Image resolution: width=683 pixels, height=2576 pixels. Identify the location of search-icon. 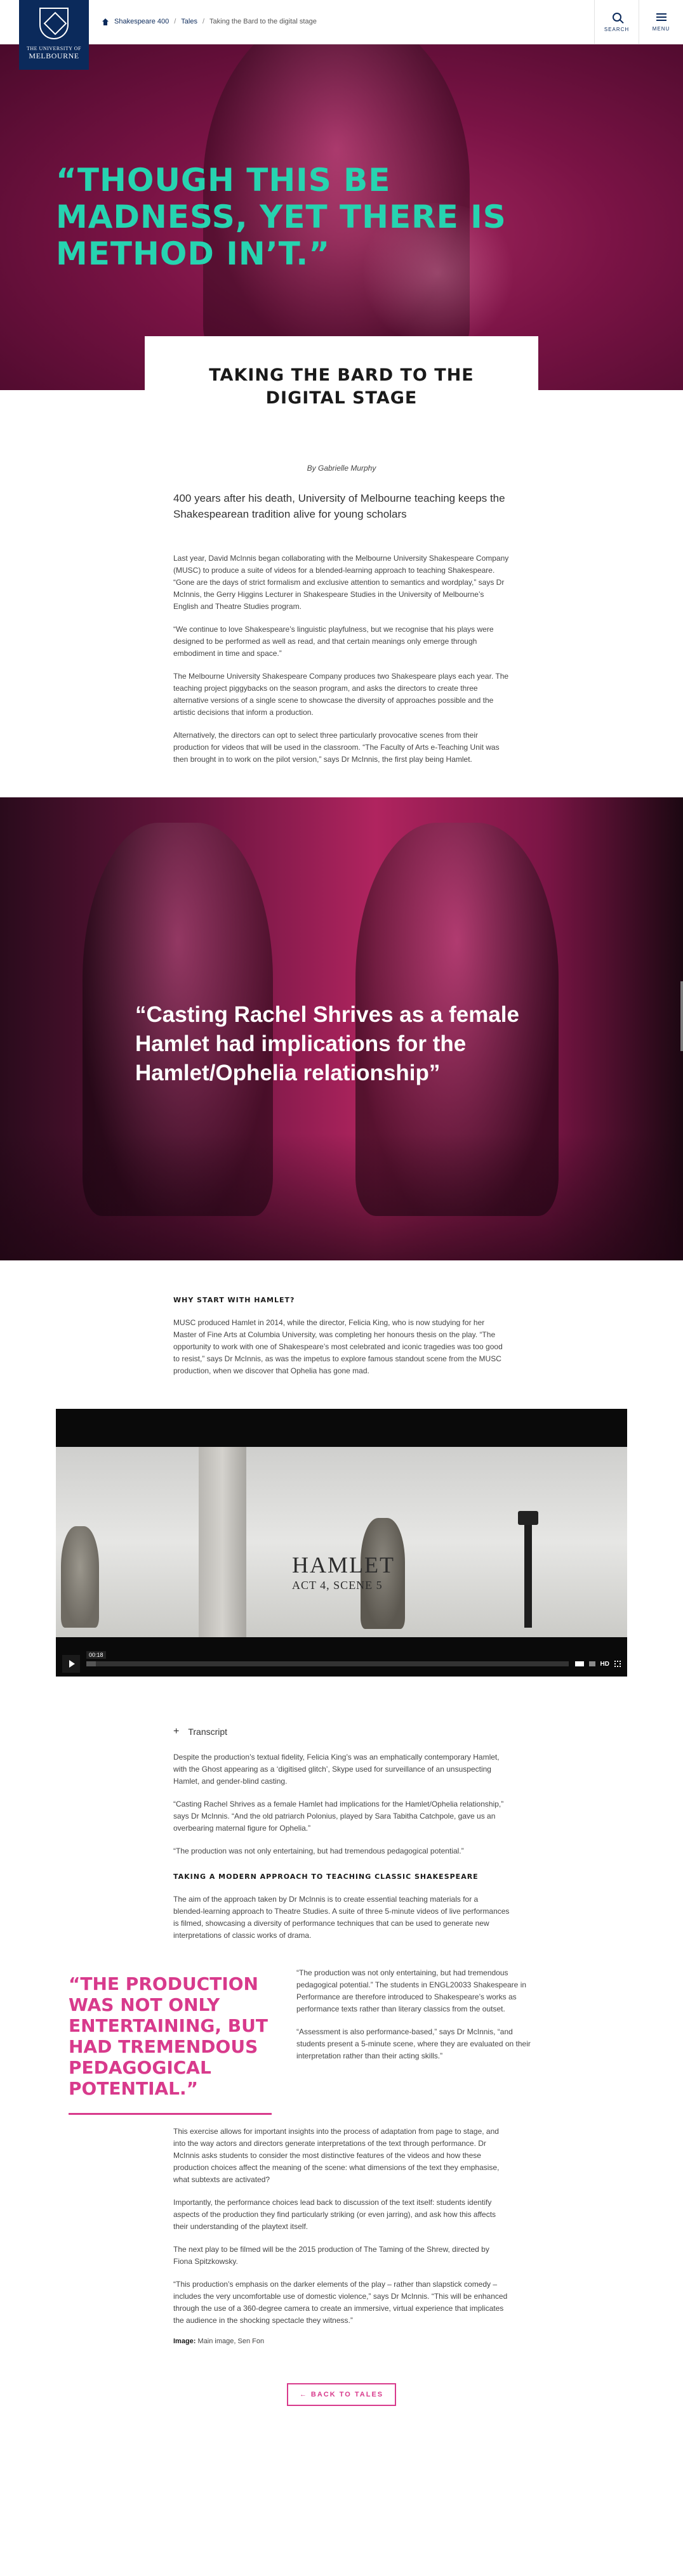
(616, 17).